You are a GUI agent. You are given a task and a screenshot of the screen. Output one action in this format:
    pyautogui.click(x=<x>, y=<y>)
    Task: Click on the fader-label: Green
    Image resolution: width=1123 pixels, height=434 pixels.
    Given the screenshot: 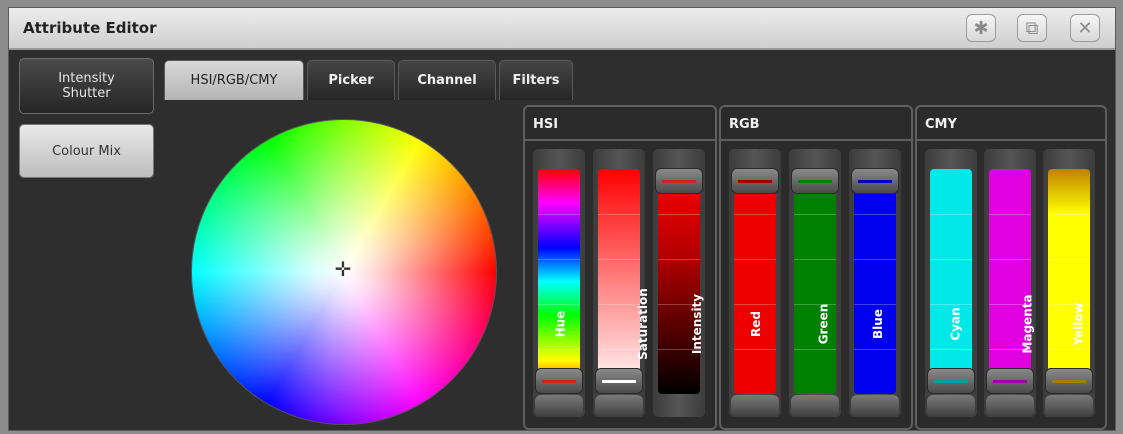 What is the action you would take?
    pyautogui.click(x=823, y=324)
    